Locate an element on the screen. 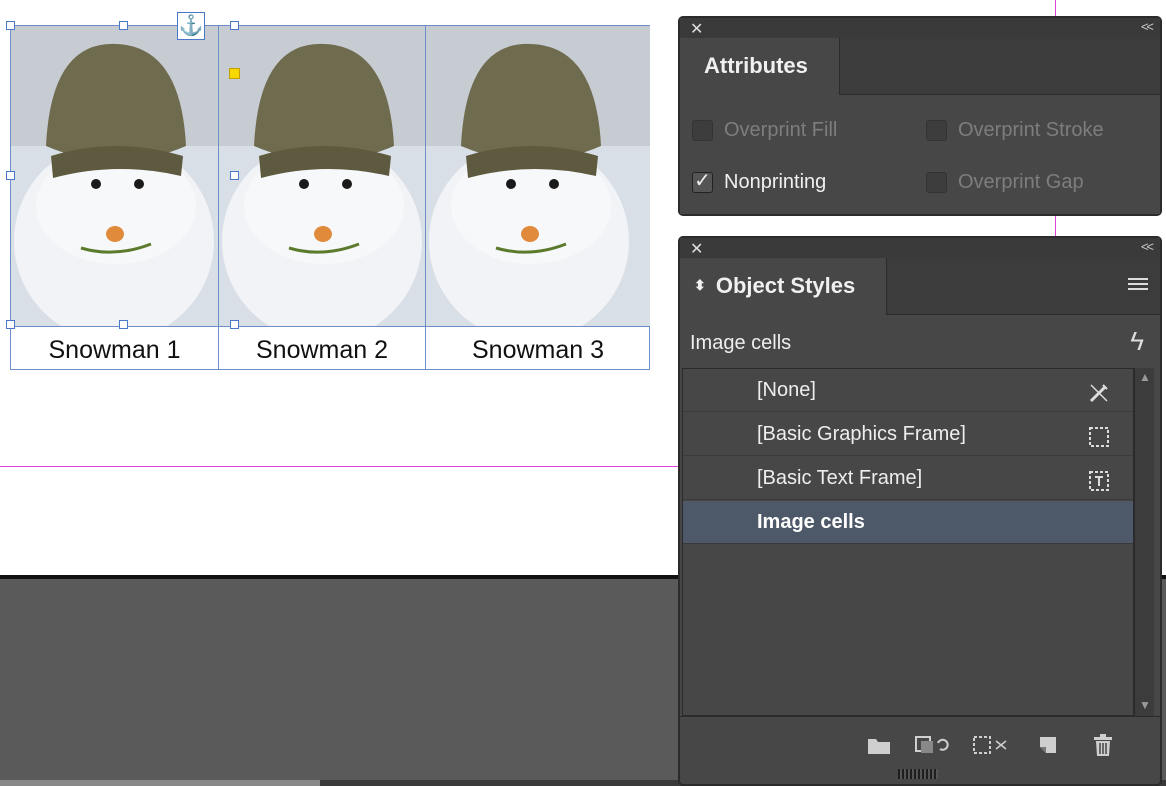 This screenshot has height=786, width=1166. tab-strip: Attributes is located at coordinates (920, 66).